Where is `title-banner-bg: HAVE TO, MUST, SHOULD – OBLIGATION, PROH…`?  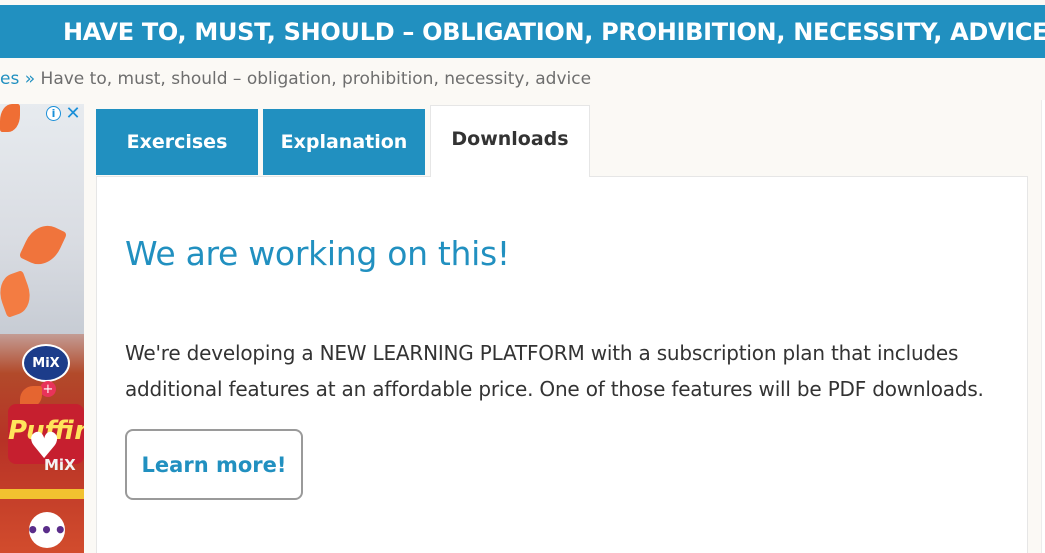
title-banner-bg: HAVE TO, MUST, SHOULD – OBLIGATION, PROH… is located at coordinates (522, 31).